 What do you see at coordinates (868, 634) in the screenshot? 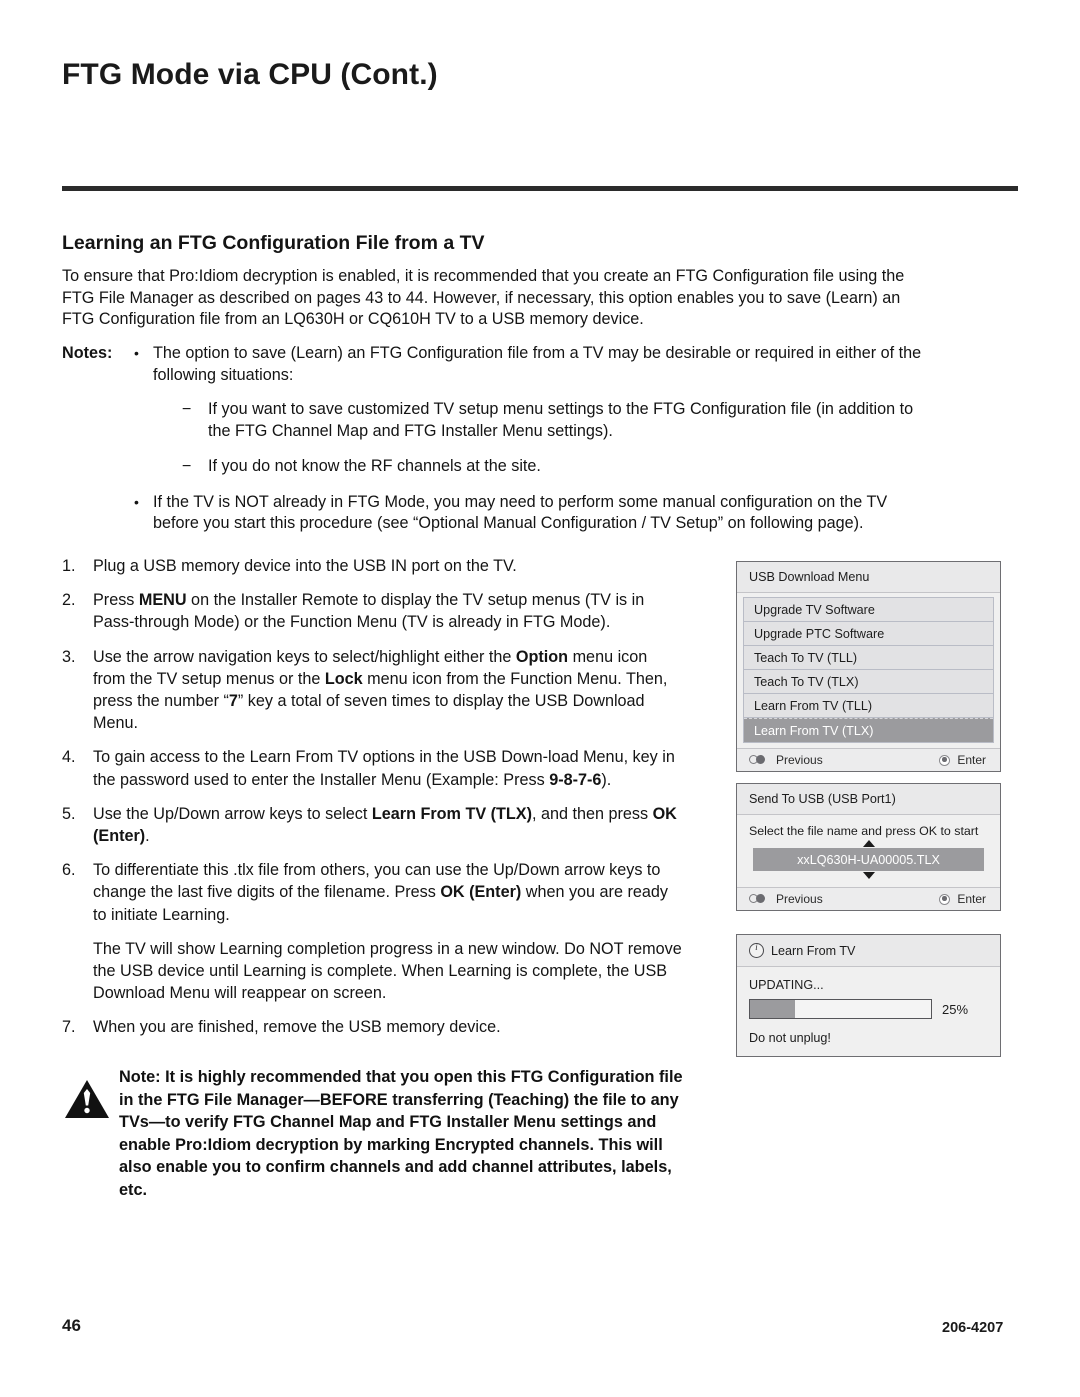
I see `usb-download-menu-item: Upgrade PTC Software` at bounding box center [868, 634].